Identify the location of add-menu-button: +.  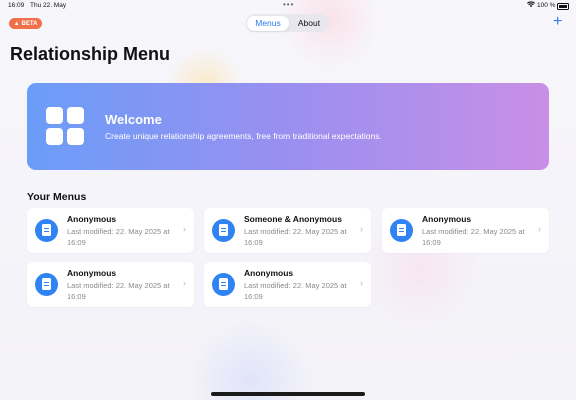
(557, 22).